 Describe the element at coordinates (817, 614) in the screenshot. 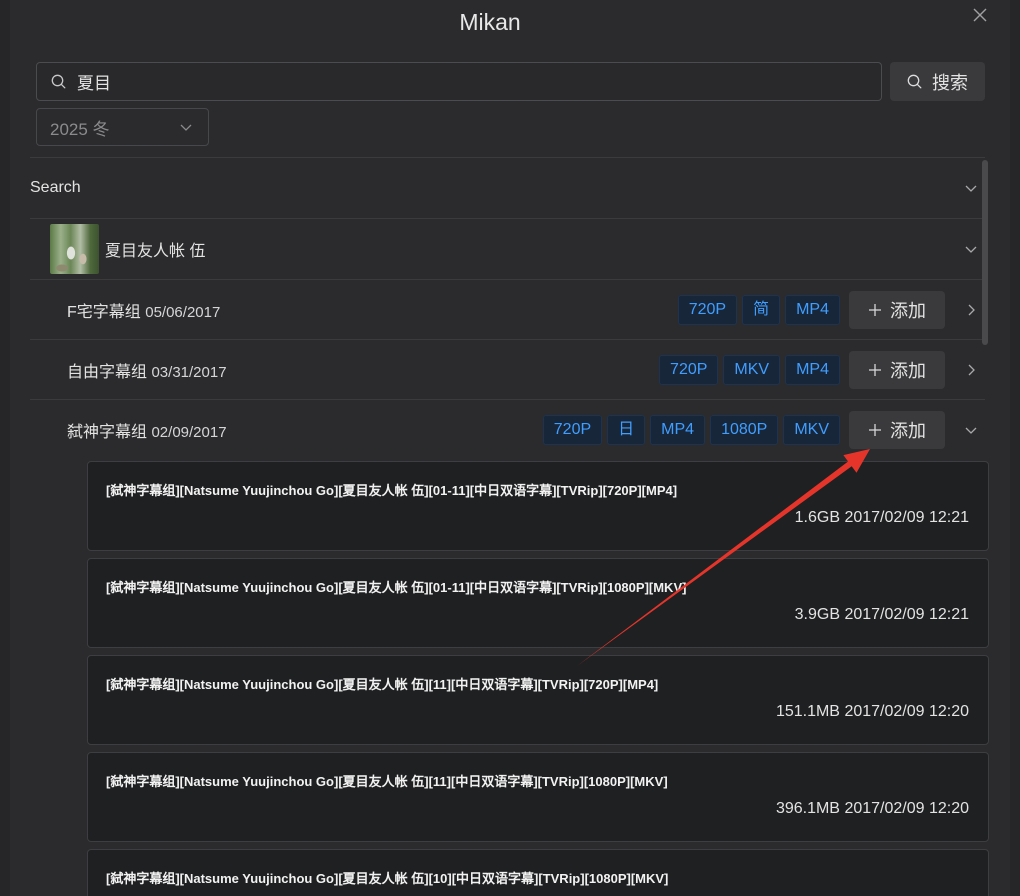

I see `file-size: 3.9GB` at that location.